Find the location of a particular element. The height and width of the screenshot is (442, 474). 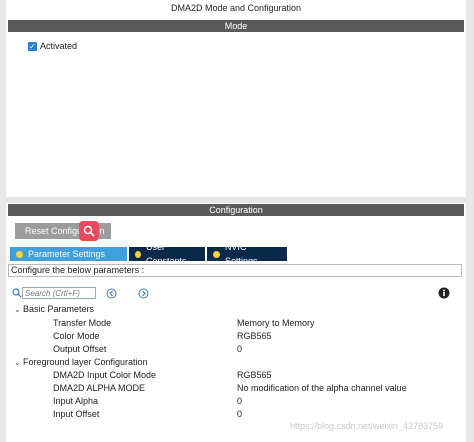

watermark: https://blog.csdn.net/weixin_42783759 is located at coordinates (367, 426).